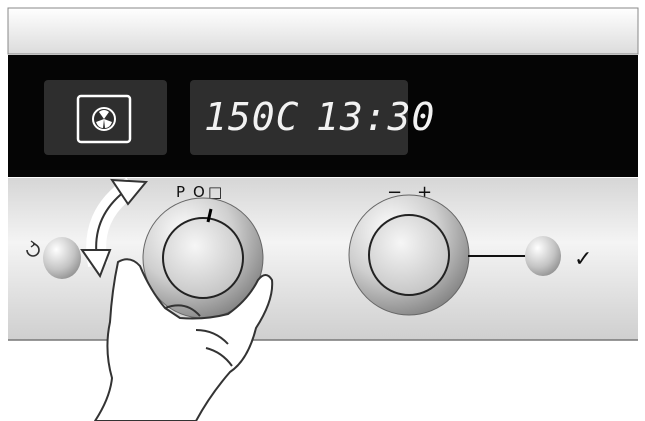  What do you see at coordinates (252, 117) in the screenshot?
I see `temperature-readout: 150C` at bounding box center [252, 117].